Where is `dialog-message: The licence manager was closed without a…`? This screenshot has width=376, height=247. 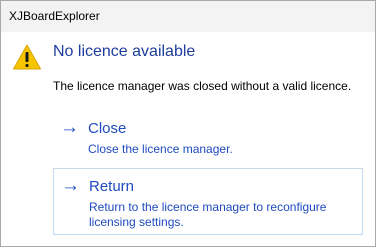
dialog-message: The licence manager was closed without a… is located at coordinates (202, 86).